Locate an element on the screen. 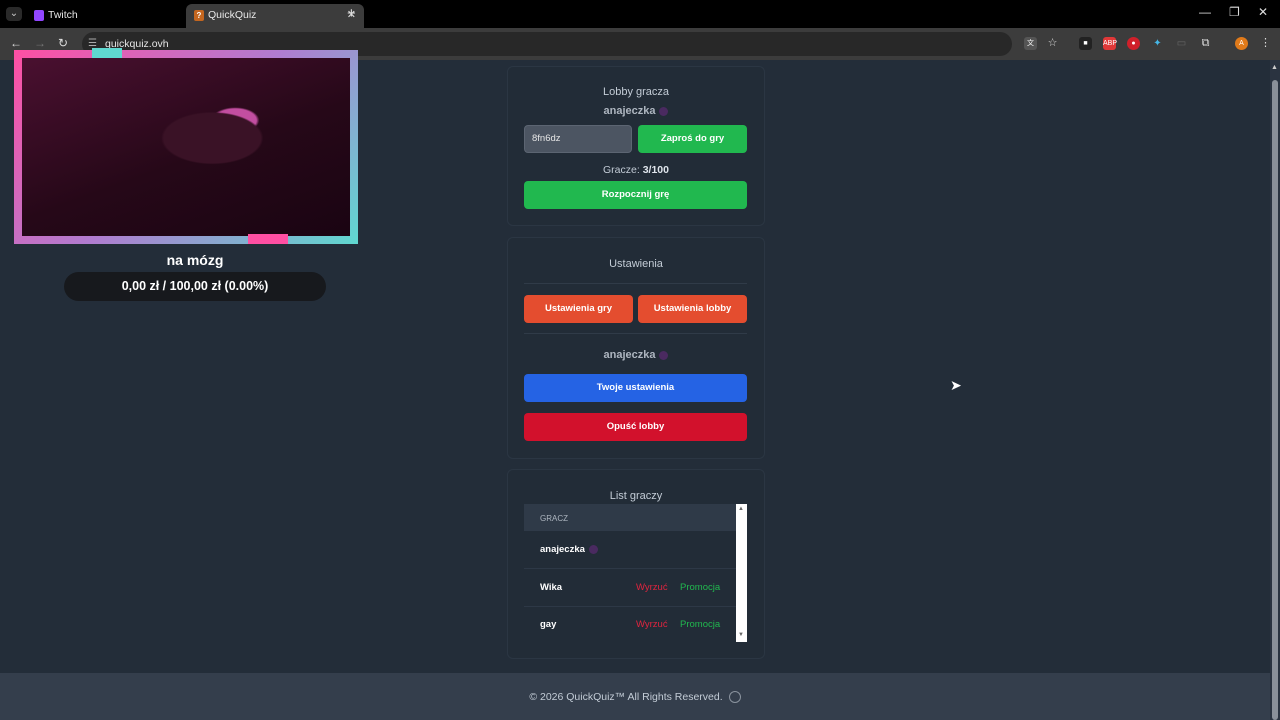 The width and height of the screenshot is (1280, 720). tab-twitch: Twitch ✕ is located at coordinates (115, 16).